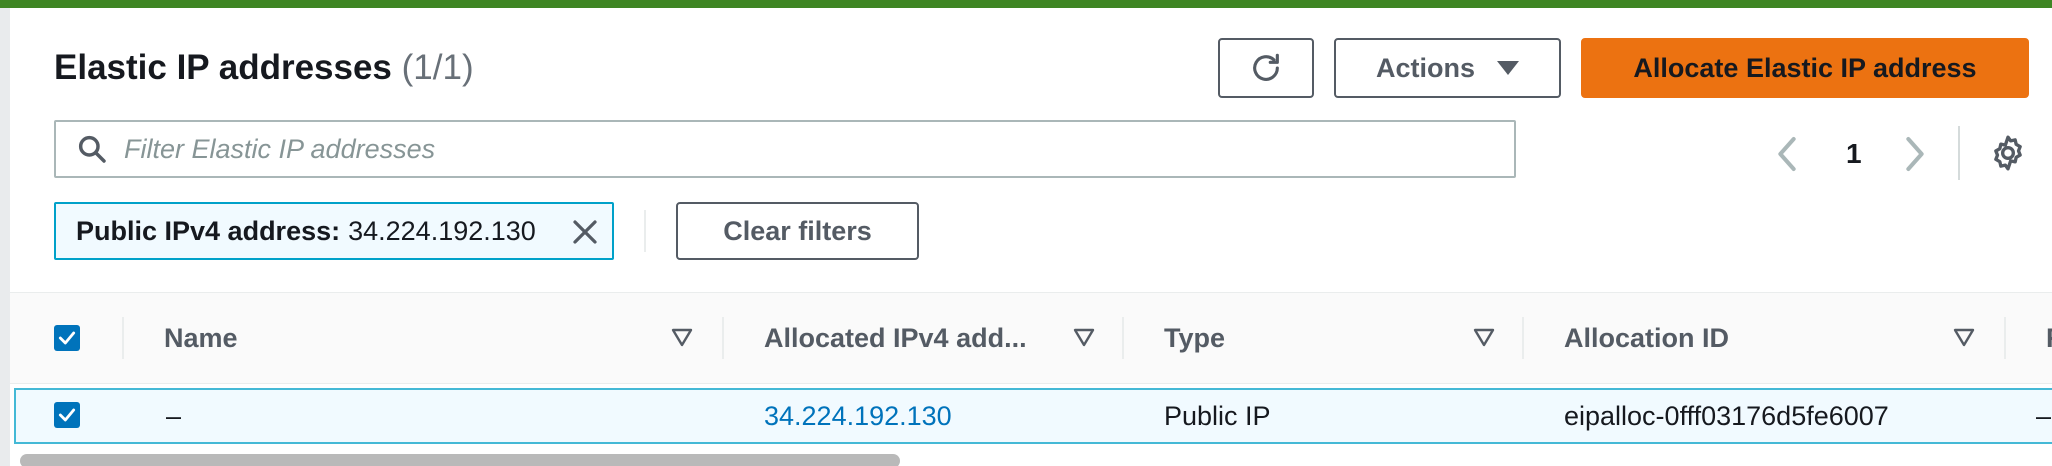  What do you see at coordinates (858, 416) in the screenshot?
I see `cell-ipv4-link: 34.224.192.130` at bounding box center [858, 416].